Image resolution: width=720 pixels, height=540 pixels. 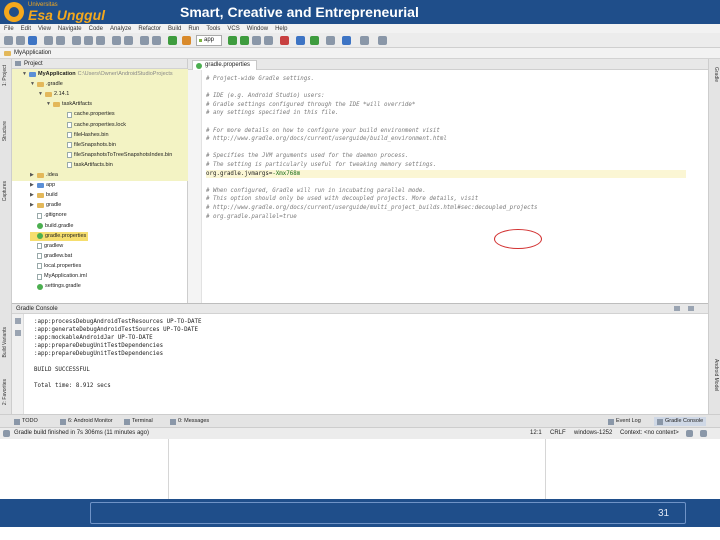 I want to click on editor-tab-gradle-properties: gradle.properties, so click(x=225, y=65).